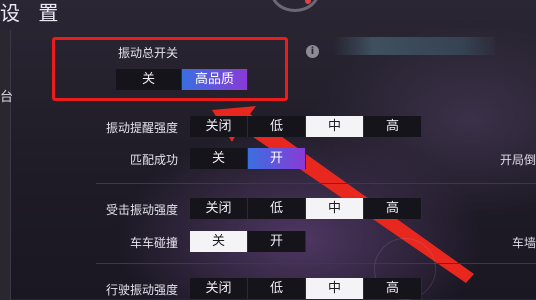  Describe the element at coordinates (219, 158) in the screenshot. I see `match-success-off: 关` at that location.